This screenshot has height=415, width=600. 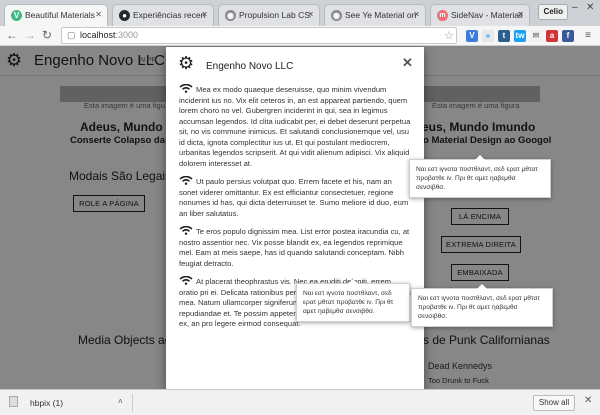 I want to click on tab-label: Propulsion Lab CSS, so click(x=275, y=15).